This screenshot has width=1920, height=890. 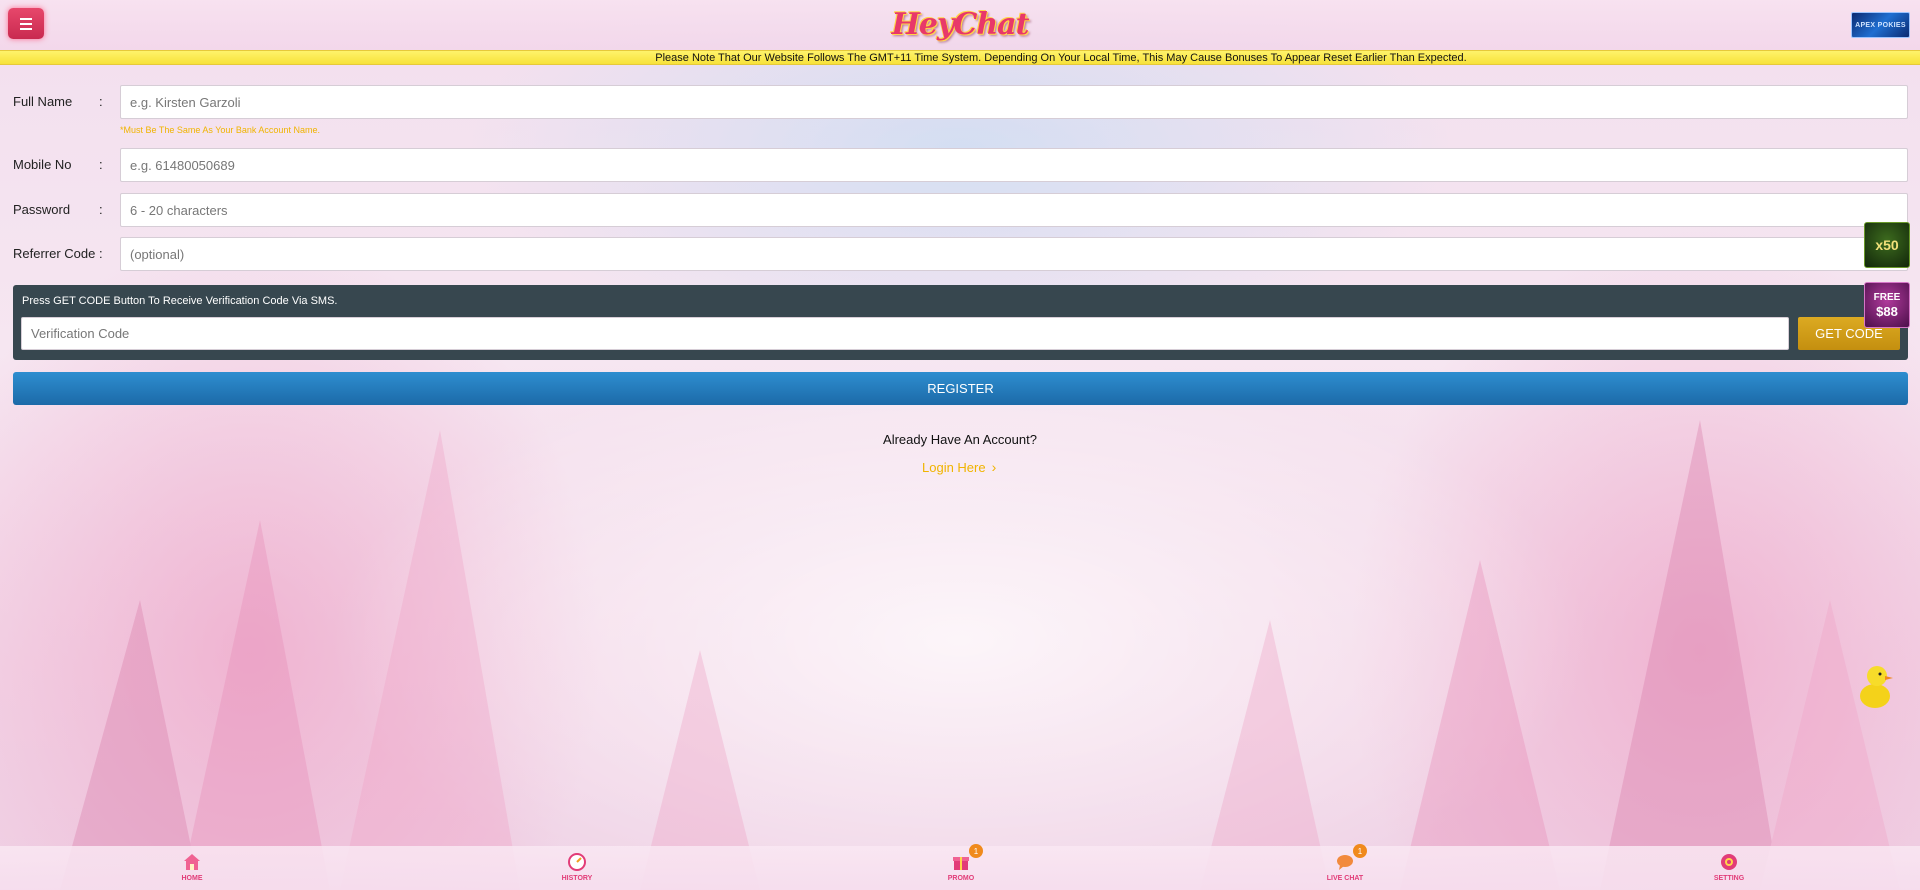 What do you see at coordinates (54, 253) in the screenshot?
I see `referrer-label: Referrer Code` at bounding box center [54, 253].